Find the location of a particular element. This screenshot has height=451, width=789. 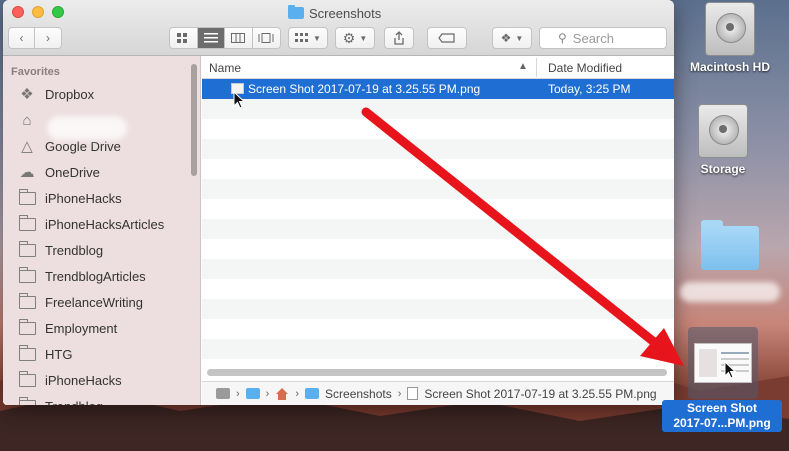

close-button is located at coordinates (18, 12).